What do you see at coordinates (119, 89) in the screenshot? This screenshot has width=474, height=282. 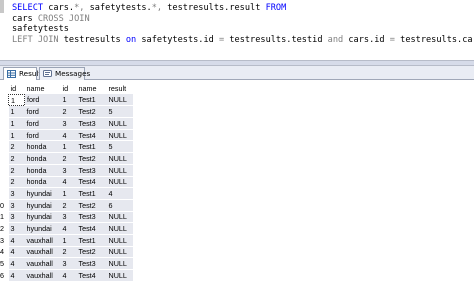 I see `column-header-result: result` at bounding box center [119, 89].